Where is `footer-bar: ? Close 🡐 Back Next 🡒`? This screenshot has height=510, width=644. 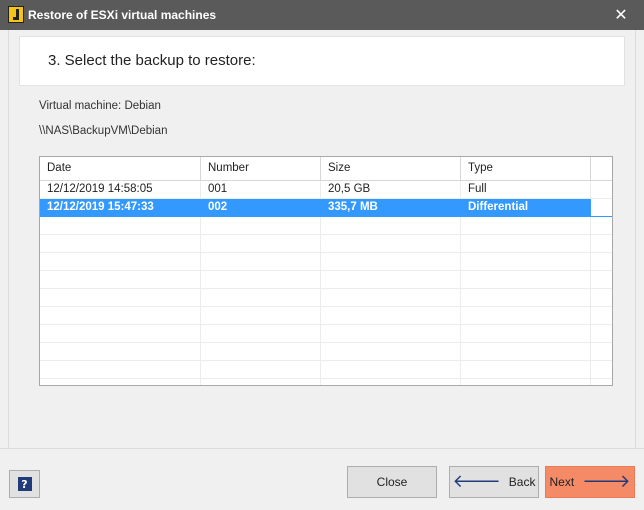 footer-bar: ? Close 🡐 Back Next 🡒 is located at coordinates (322, 479).